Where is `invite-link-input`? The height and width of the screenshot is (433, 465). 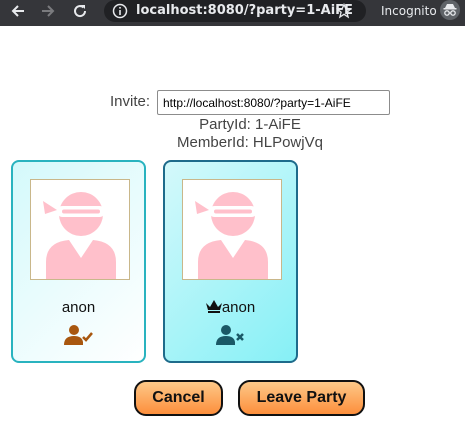 invite-link-input is located at coordinates (273, 102).